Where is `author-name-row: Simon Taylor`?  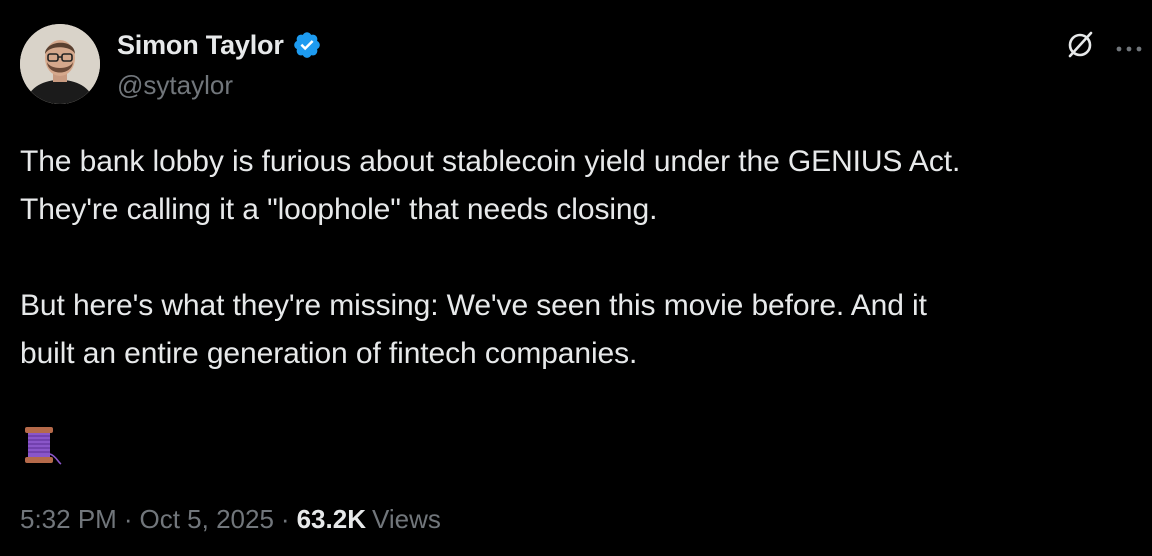
author-name-row: Simon Taylor is located at coordinates (219, 45).